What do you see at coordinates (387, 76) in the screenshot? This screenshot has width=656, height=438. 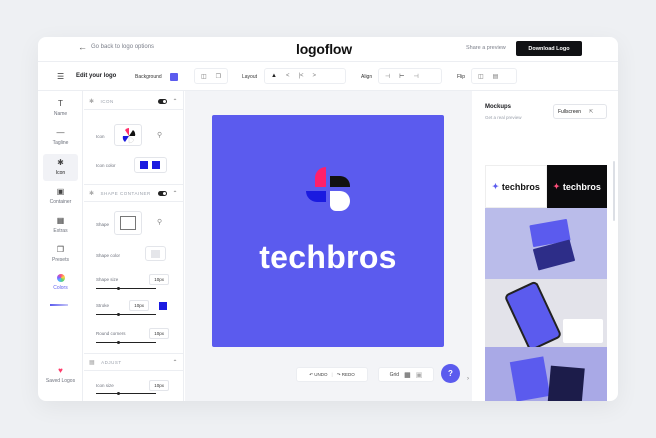 I see `align-center-icon: ⊣` at bounding box center [387, 76].